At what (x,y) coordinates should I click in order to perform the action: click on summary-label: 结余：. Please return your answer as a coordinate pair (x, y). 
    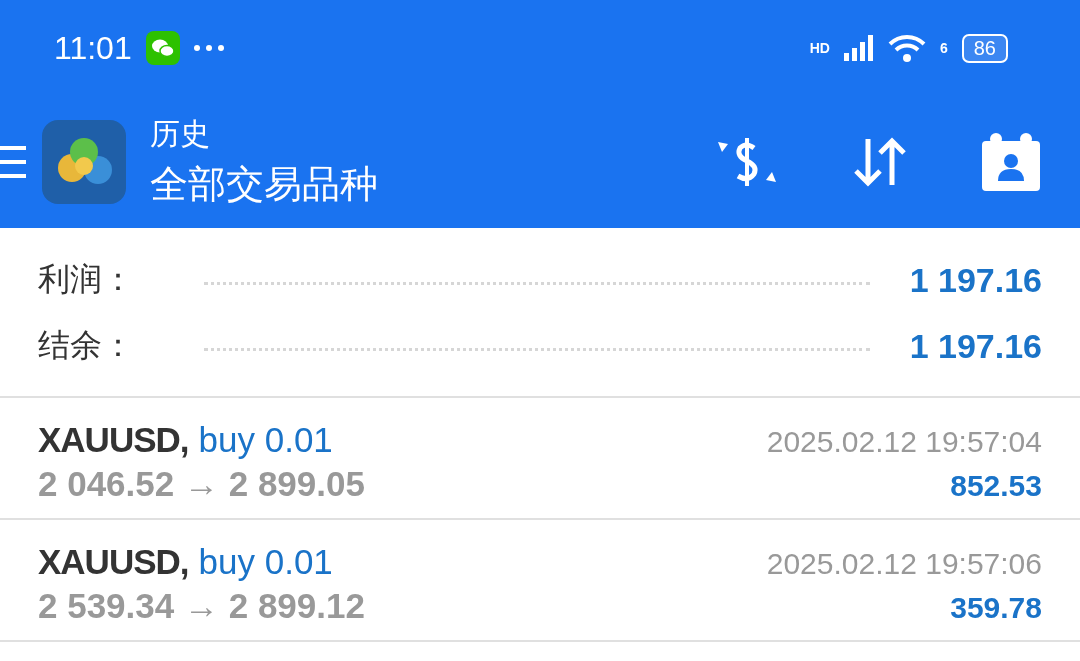
    Looking at the image, I should click on (86, 345).